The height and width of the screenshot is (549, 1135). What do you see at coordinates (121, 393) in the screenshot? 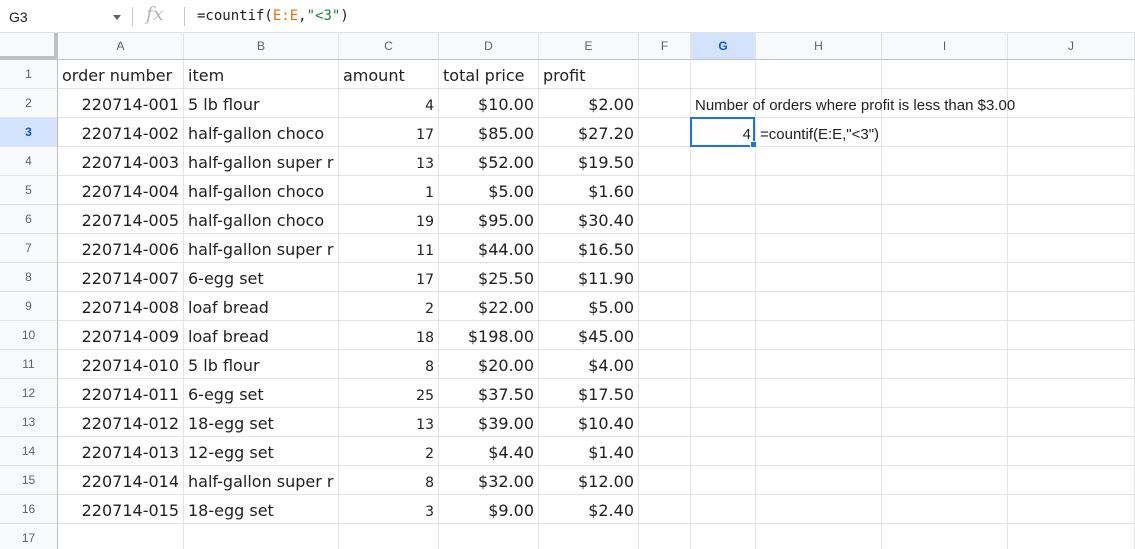
I see `order-number-cell: 220714-011` at bounding box center [121, 393].